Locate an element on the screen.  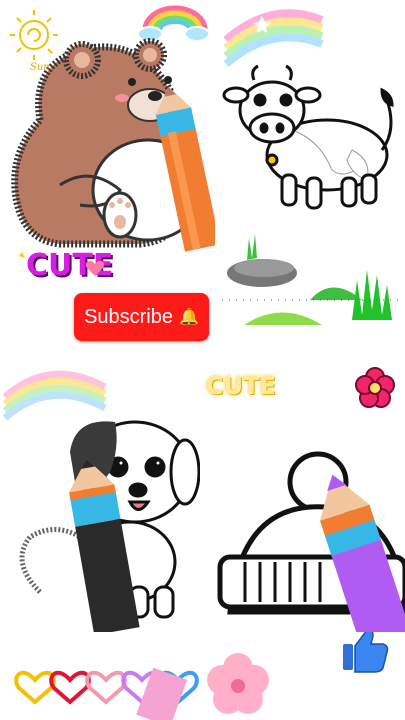
rainbow-top is located at coordinates (273, 38).